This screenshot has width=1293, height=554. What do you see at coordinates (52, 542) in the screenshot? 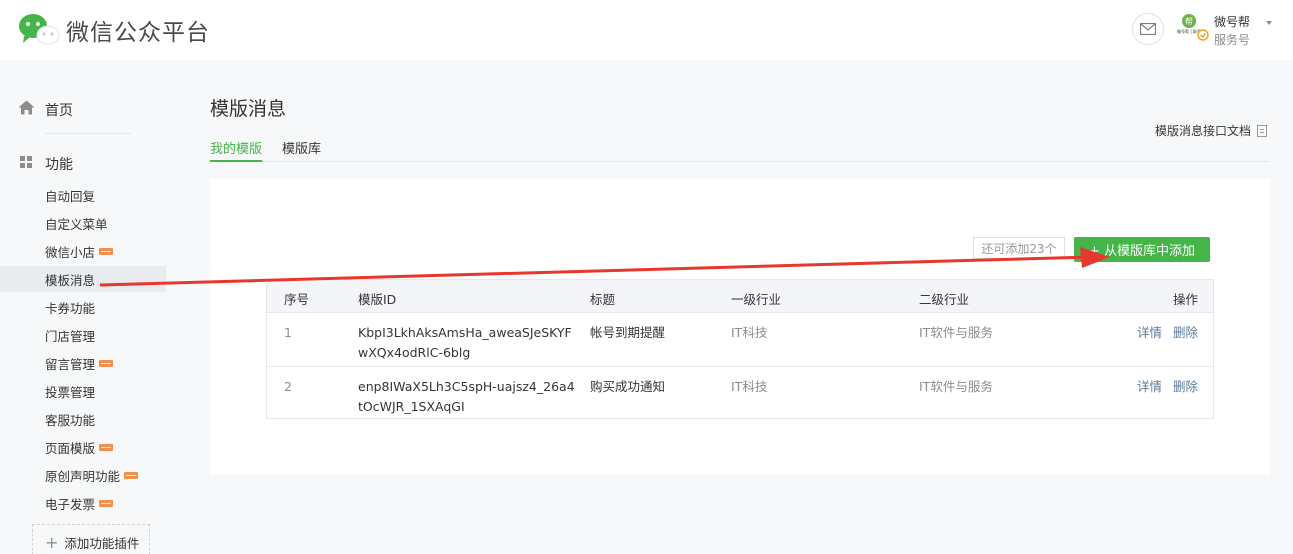
I see `plus-icon: +` at bounding box center [52, 542].